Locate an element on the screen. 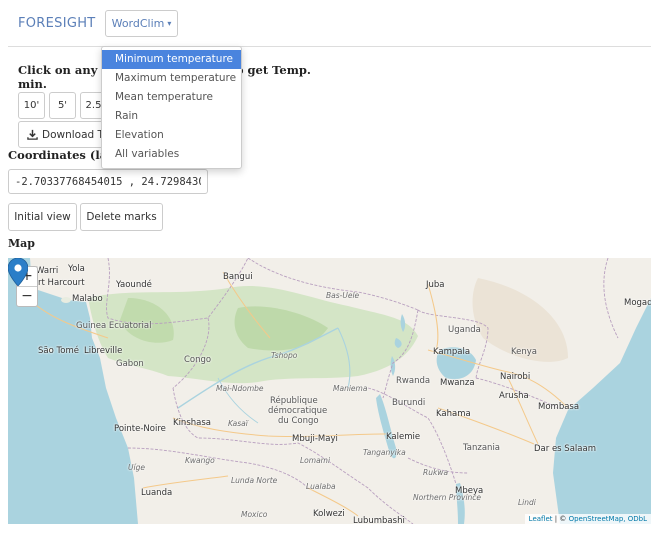 The width and height of the screenshot is (657, 533). initial-view-button: Initial view is located at coordinates (42, 217).